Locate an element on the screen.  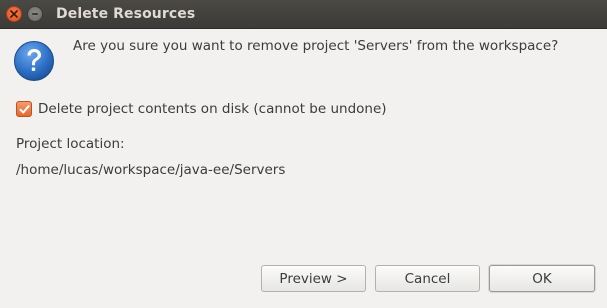
cancel-button: Cancel is located at coordinates (427, 278).